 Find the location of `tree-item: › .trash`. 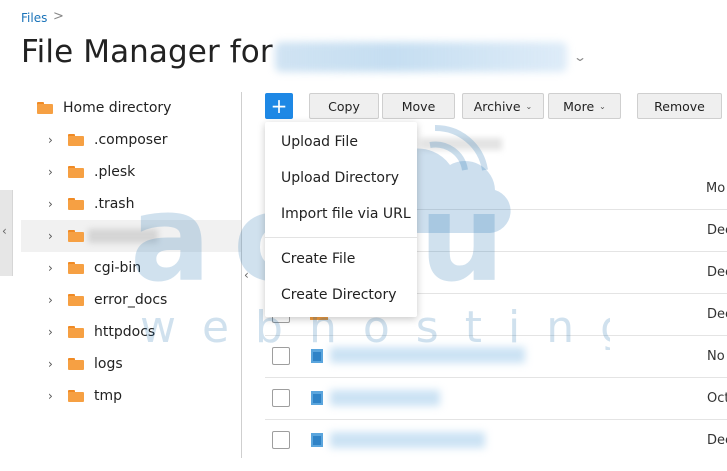

tree-item: › .trash is located at coordinates (131, 204).